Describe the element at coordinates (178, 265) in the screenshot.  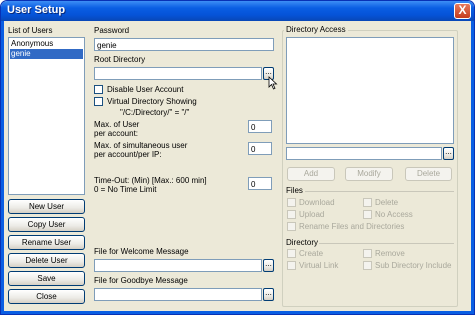
I see `welcome-message-input` at that location.